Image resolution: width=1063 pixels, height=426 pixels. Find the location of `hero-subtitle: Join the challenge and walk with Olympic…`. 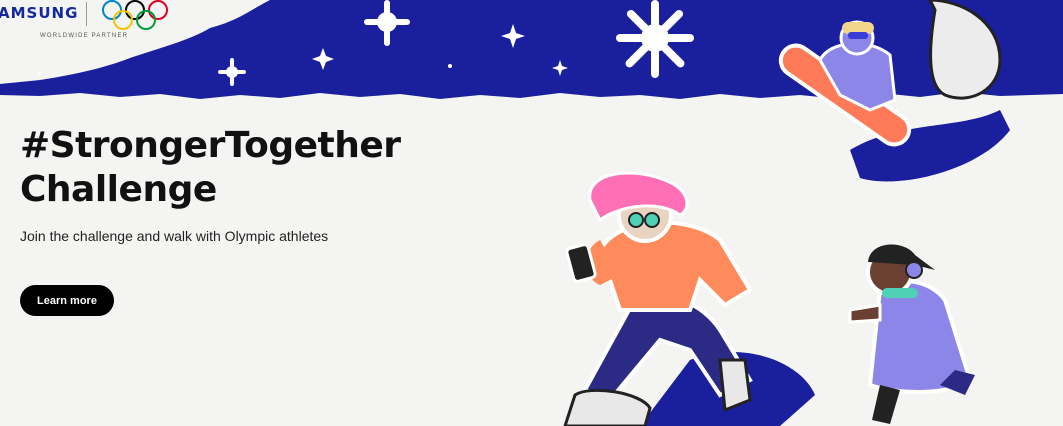

hero-subtitle: Join the challenge and walk with Olympic… is located at coordinates (174, 236).